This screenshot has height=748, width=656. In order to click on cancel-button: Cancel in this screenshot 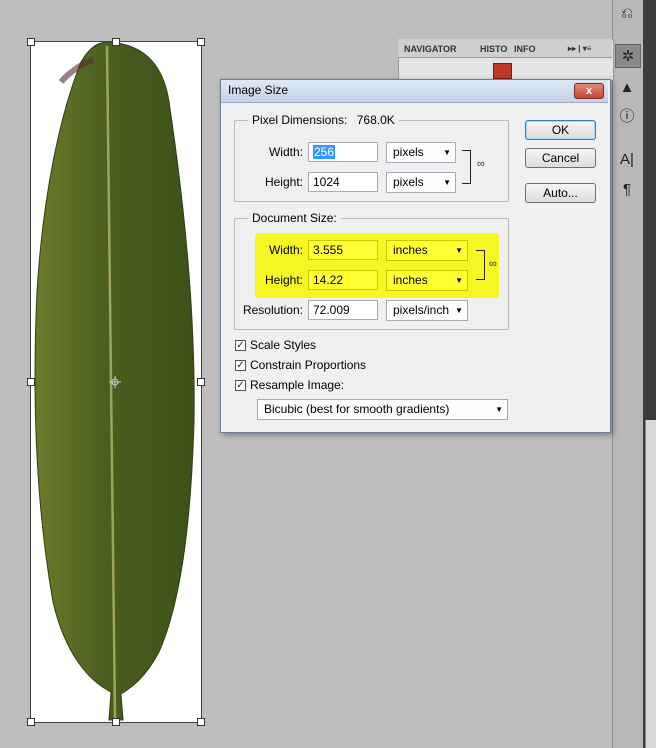, I will do `click(560, 158)`.